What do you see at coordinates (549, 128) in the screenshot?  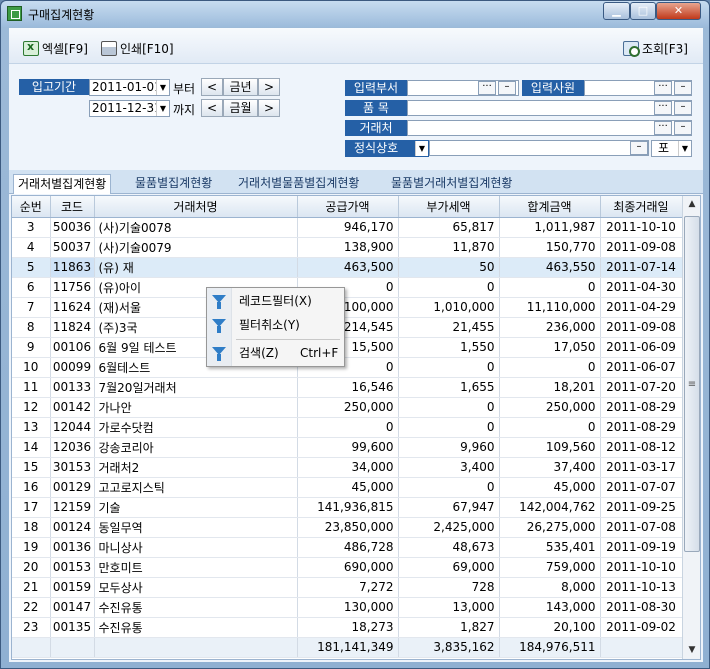 I see `vendor-input` at bounding box center [549, 128].